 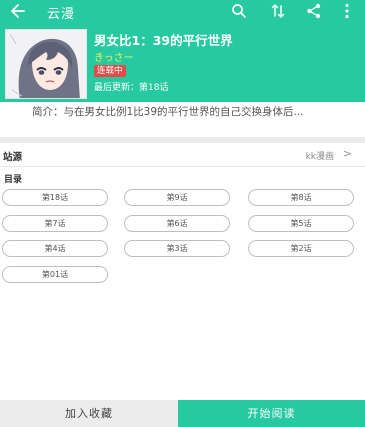 What do you see at coordinates (301, 248) in the screenshot?
I see `chapter-button: 第2话` at bounding box center [301, 248].